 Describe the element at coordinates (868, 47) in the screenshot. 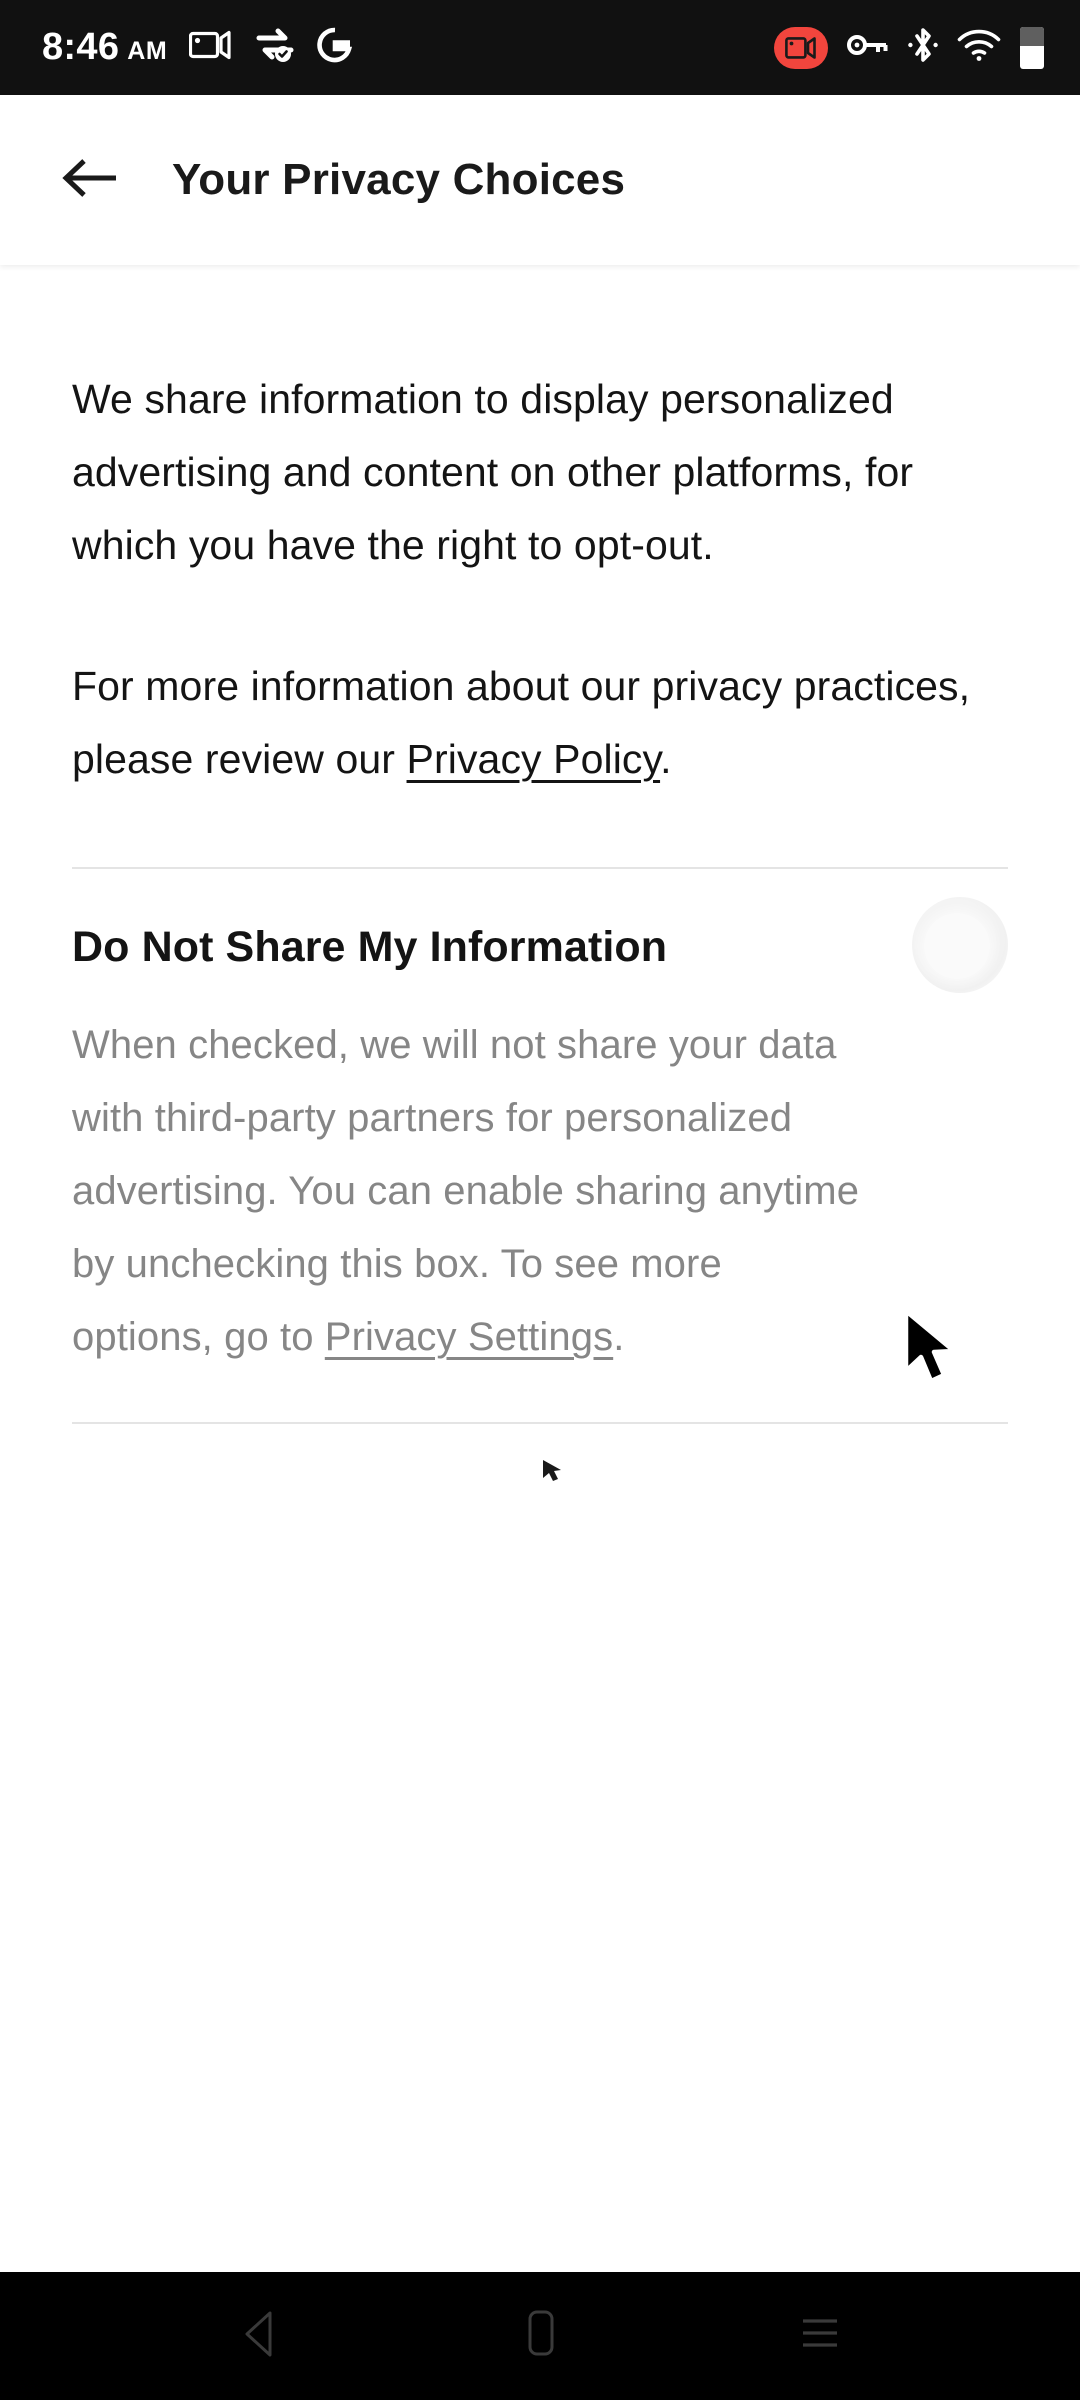

I see `vpn-key-icon` at that location.